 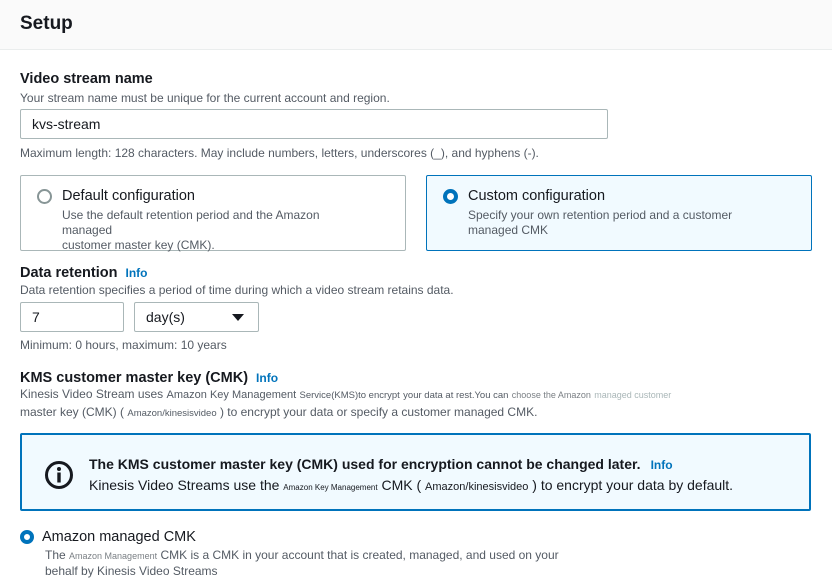 I want to click on kms-desc-text: managed customer, so click(x=633, y=395).